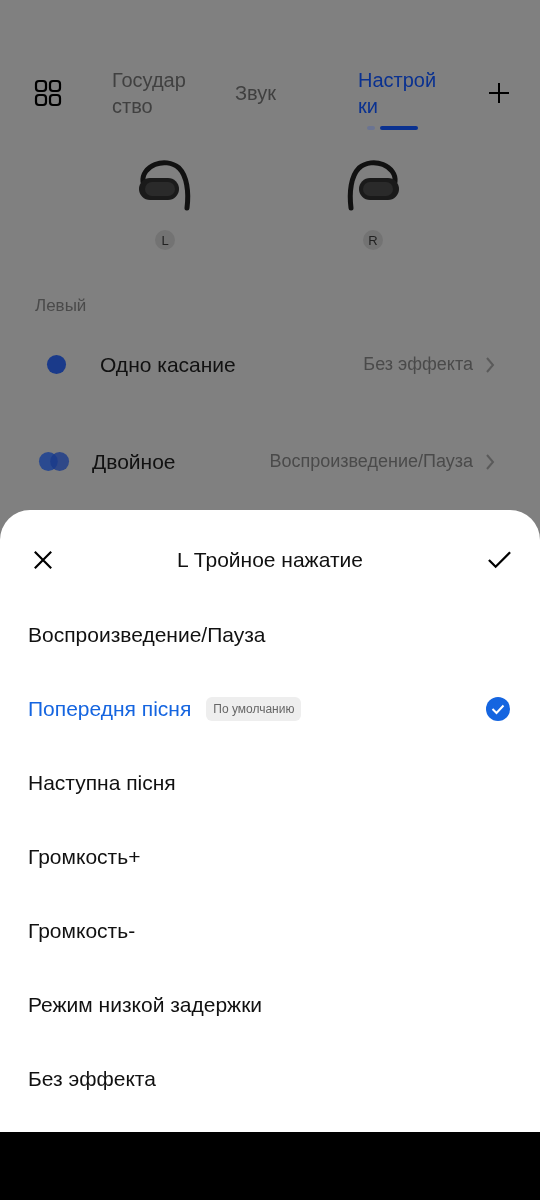  I want to click on selected-check-icon, so click(498, 709).